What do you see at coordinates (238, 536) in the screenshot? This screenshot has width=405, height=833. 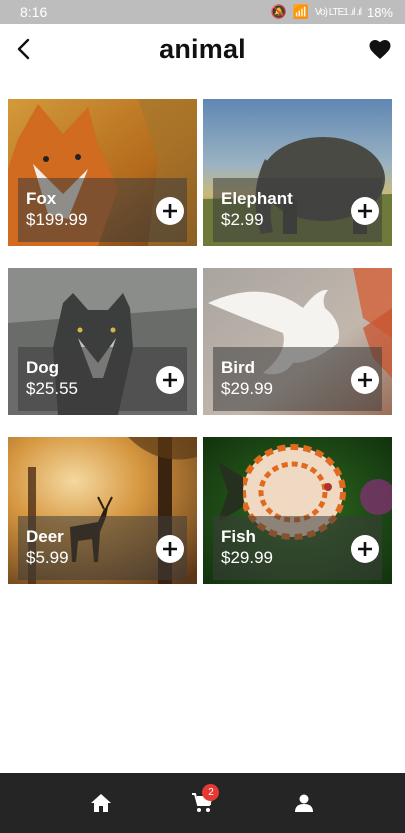 I see `product-name: Fish` at bounding box center [238, 536].